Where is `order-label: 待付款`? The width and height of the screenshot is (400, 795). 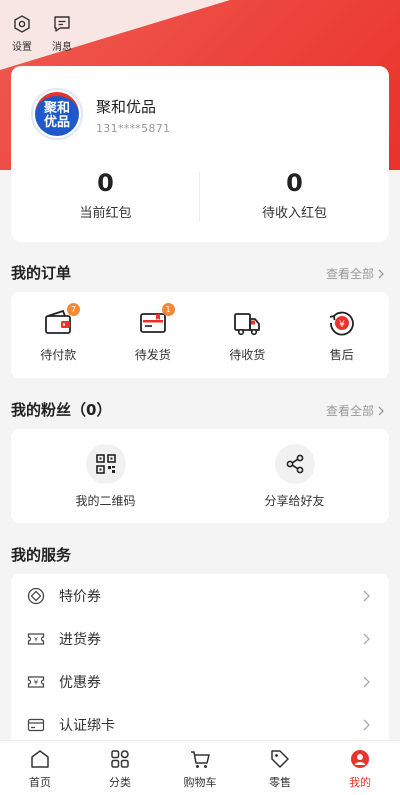
order-label: 待付款 is located at coordinates (58, 355).